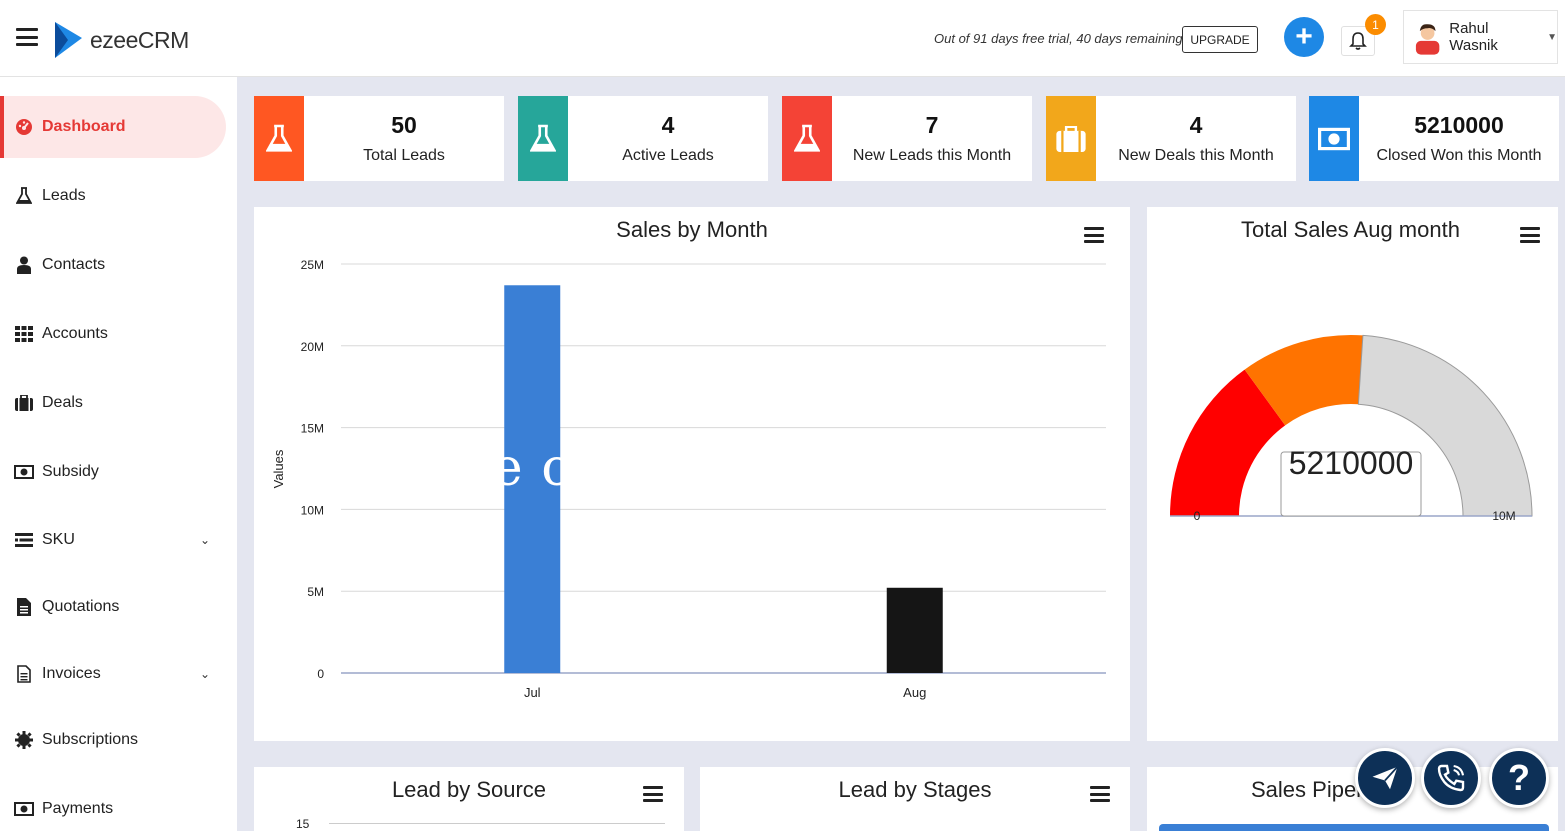 Image resolution: width=1565 pixels, height=831 pixels. I want to click on send-button, so click(1385, 778).